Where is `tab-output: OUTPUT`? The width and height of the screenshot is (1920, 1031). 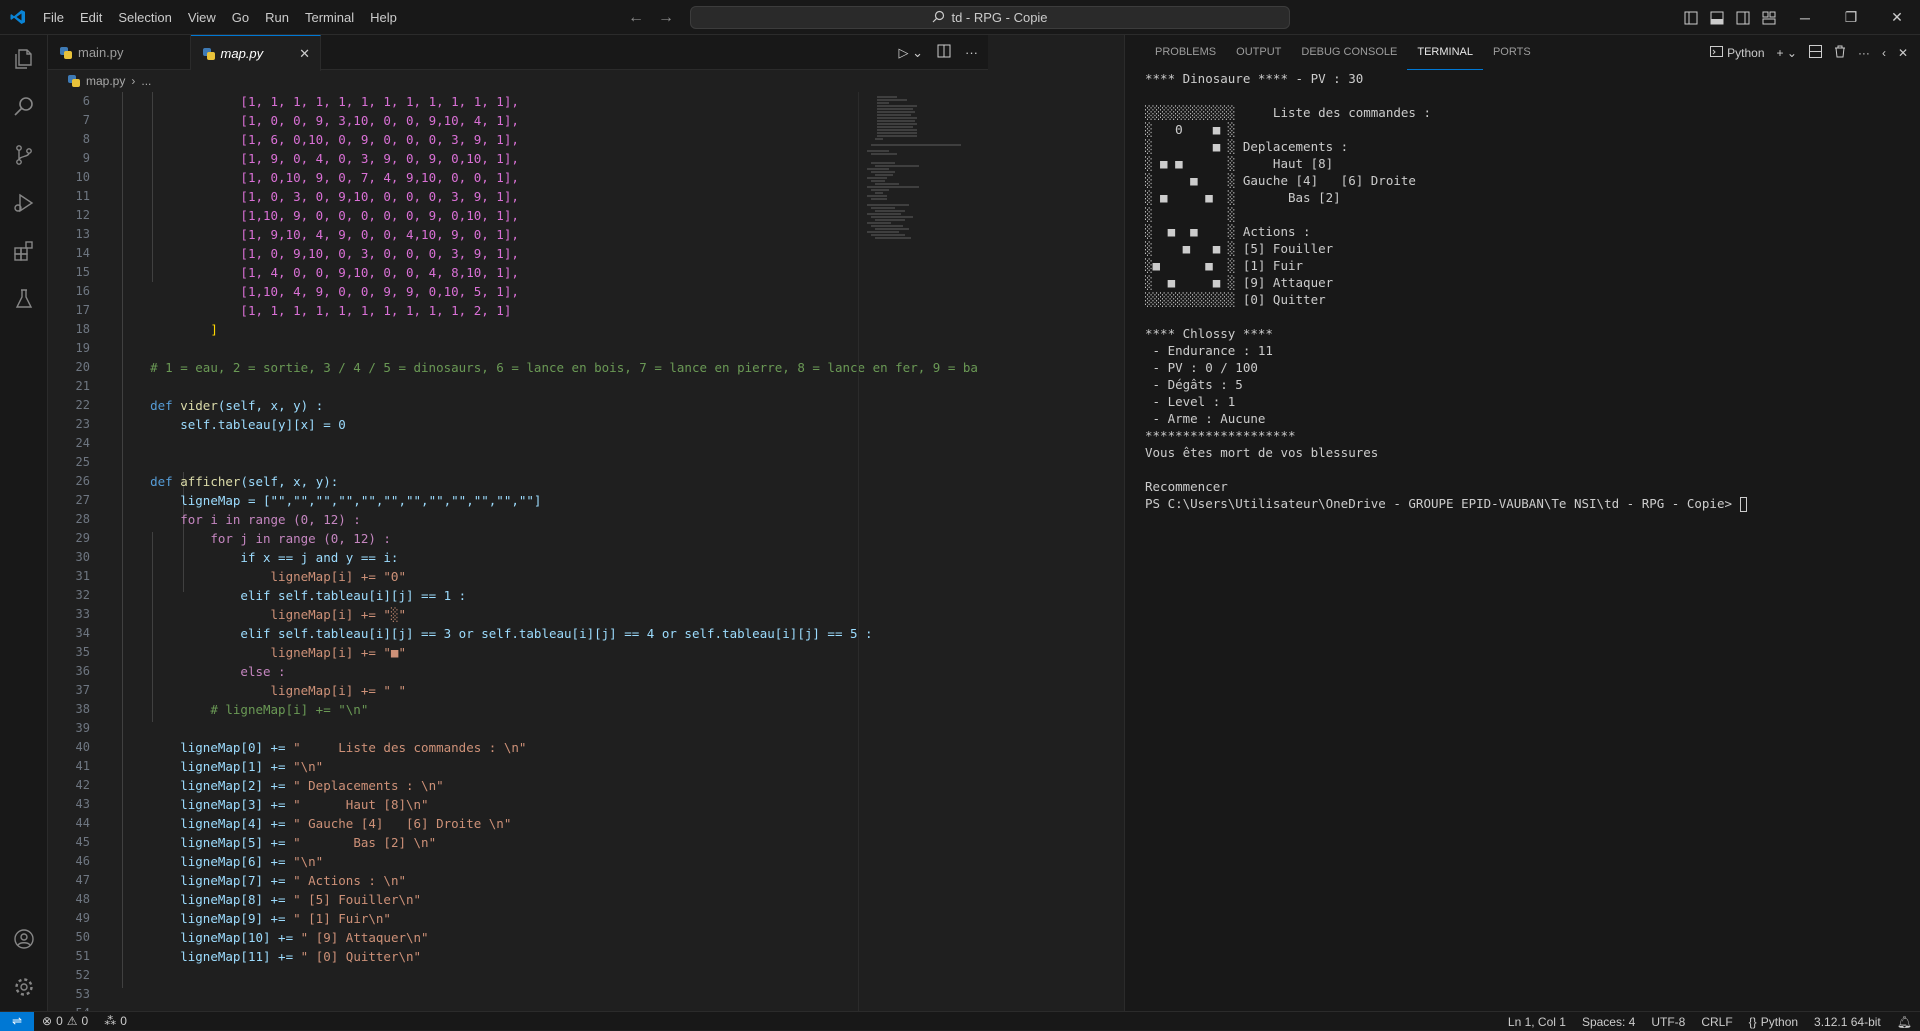 tab-output: OUTPUT is located at coordinates (1258, 52).